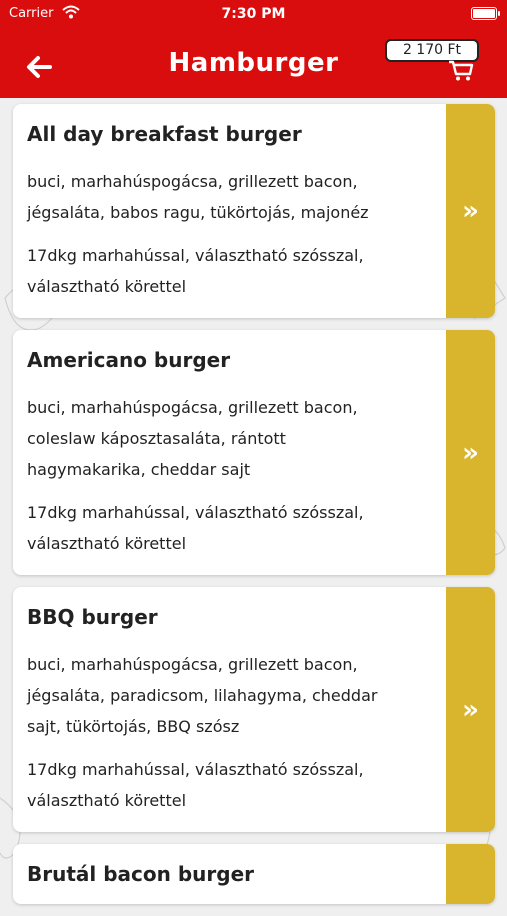 Image resolution: width=507 pixels, height=916 pixels. What do you see at coordinates (432, 50) in the screenshot?
I see `cart-total-badge: 2 170 Ft` at bounding box center [432, 50].